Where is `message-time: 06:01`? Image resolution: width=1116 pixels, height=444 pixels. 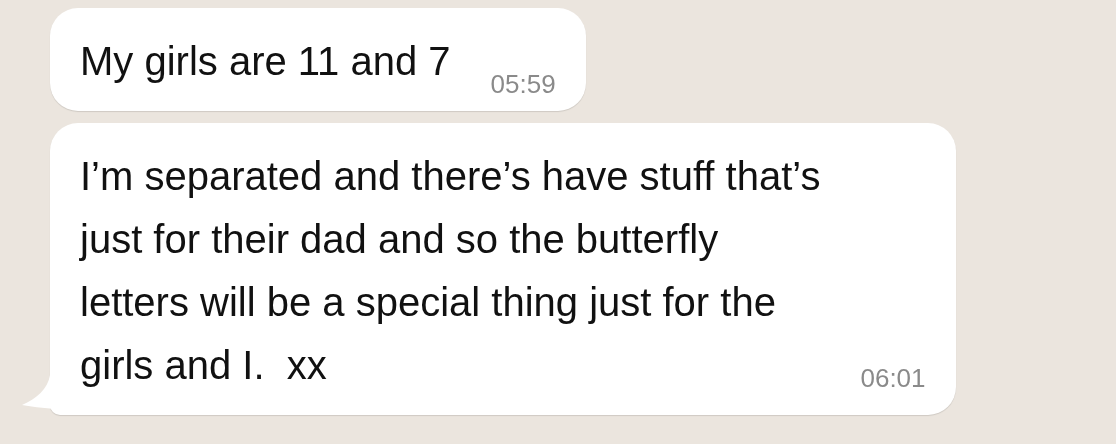
message-time: 06:01 is located at coordinates (893, 379).